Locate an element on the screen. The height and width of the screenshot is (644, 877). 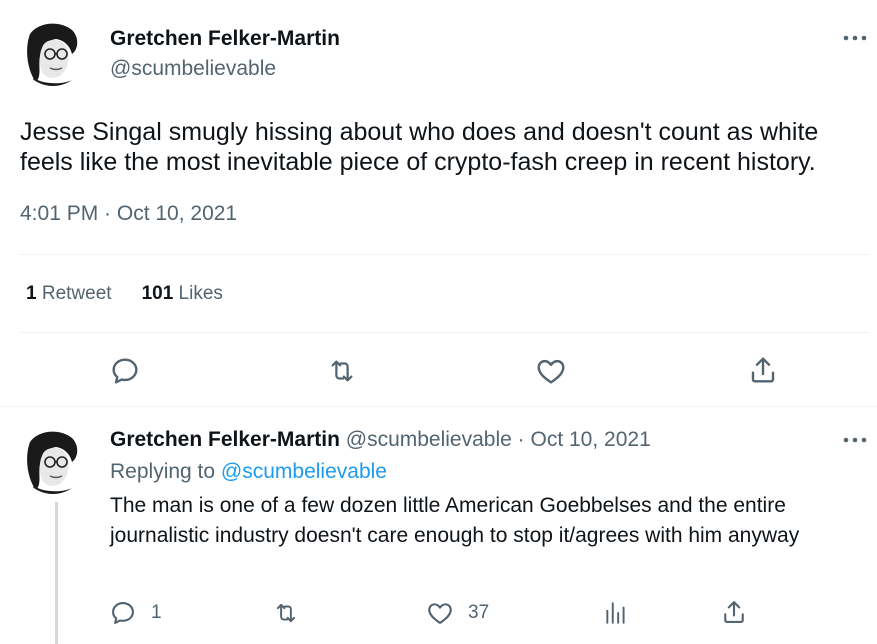
like-button is located at coordinates (551, 371).